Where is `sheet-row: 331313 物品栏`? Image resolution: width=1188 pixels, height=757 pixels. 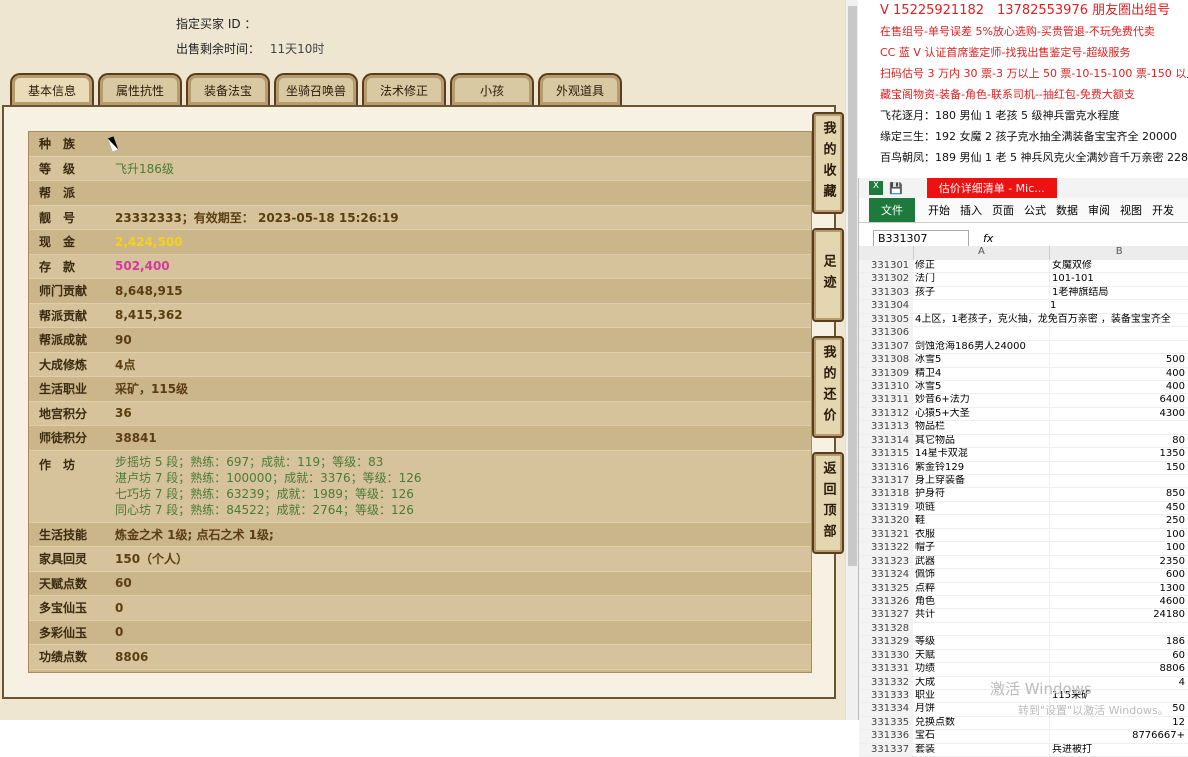
sheet-row: 331313 物品栏 is located at coordinates (1023, 428).